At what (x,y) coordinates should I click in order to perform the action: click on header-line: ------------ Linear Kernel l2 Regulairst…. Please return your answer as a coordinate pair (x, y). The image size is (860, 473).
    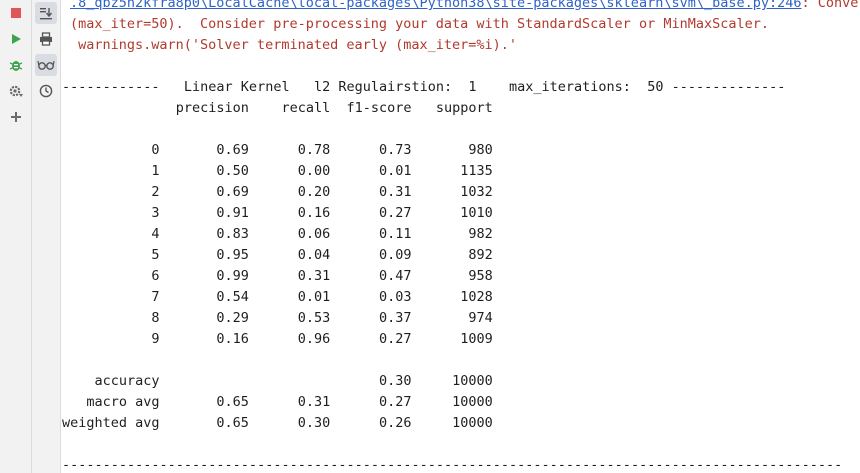
    Looking at the image, I should click on (424, 87).